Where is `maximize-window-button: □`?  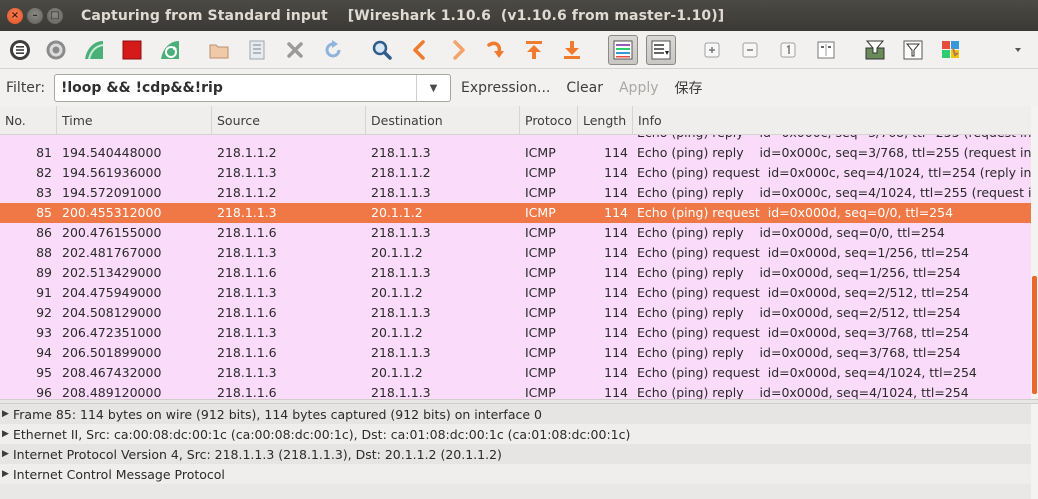 maximize-window-button: □ is located at coordinates (55, 15).